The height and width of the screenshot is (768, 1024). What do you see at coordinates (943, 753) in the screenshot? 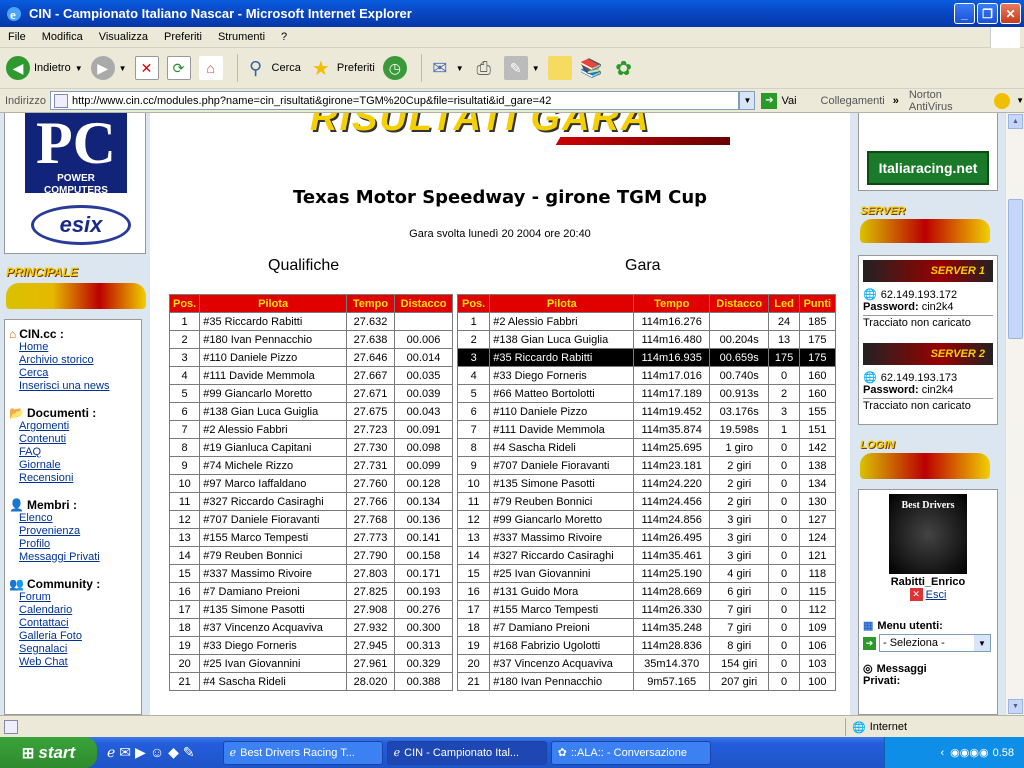
I see `tray-chevron-icon: ‹` at bounding box center [943, 753].